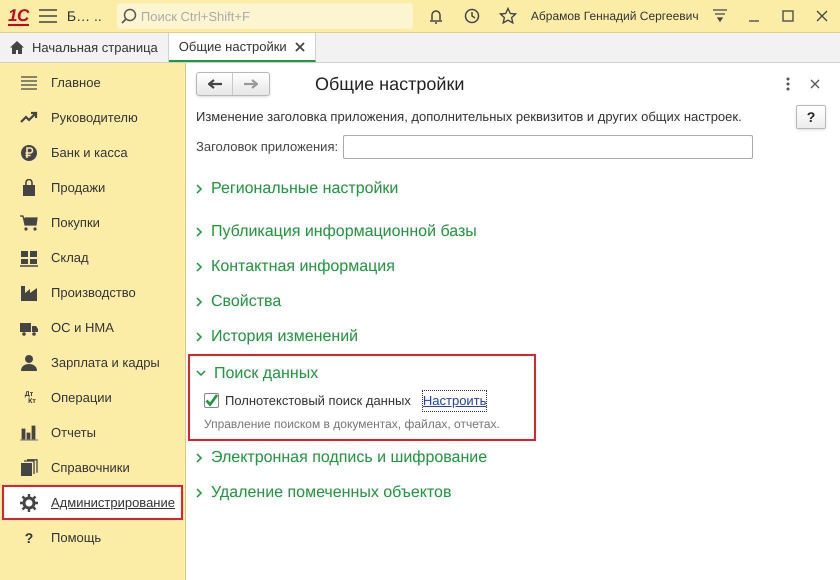 The width and height of the screenshot is (840, 580). What do you see at coordinates (92, 152) in the screenshot?
I see `sidebar-item: Банк и касса` at bounding box center [92, 152].